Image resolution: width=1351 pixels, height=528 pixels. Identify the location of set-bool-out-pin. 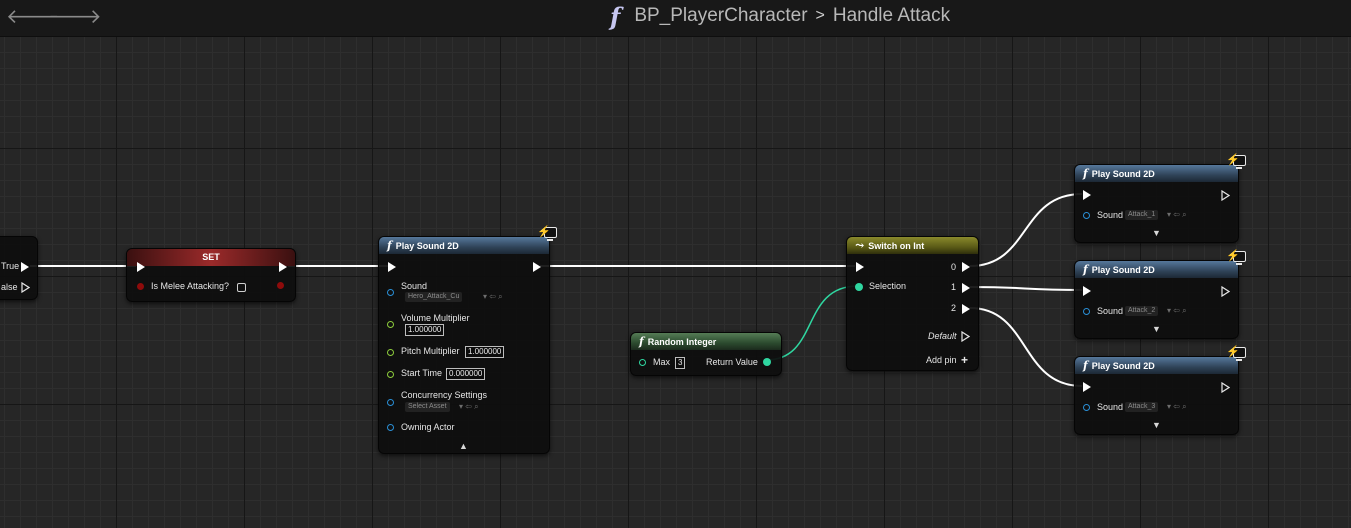
(280, 285).